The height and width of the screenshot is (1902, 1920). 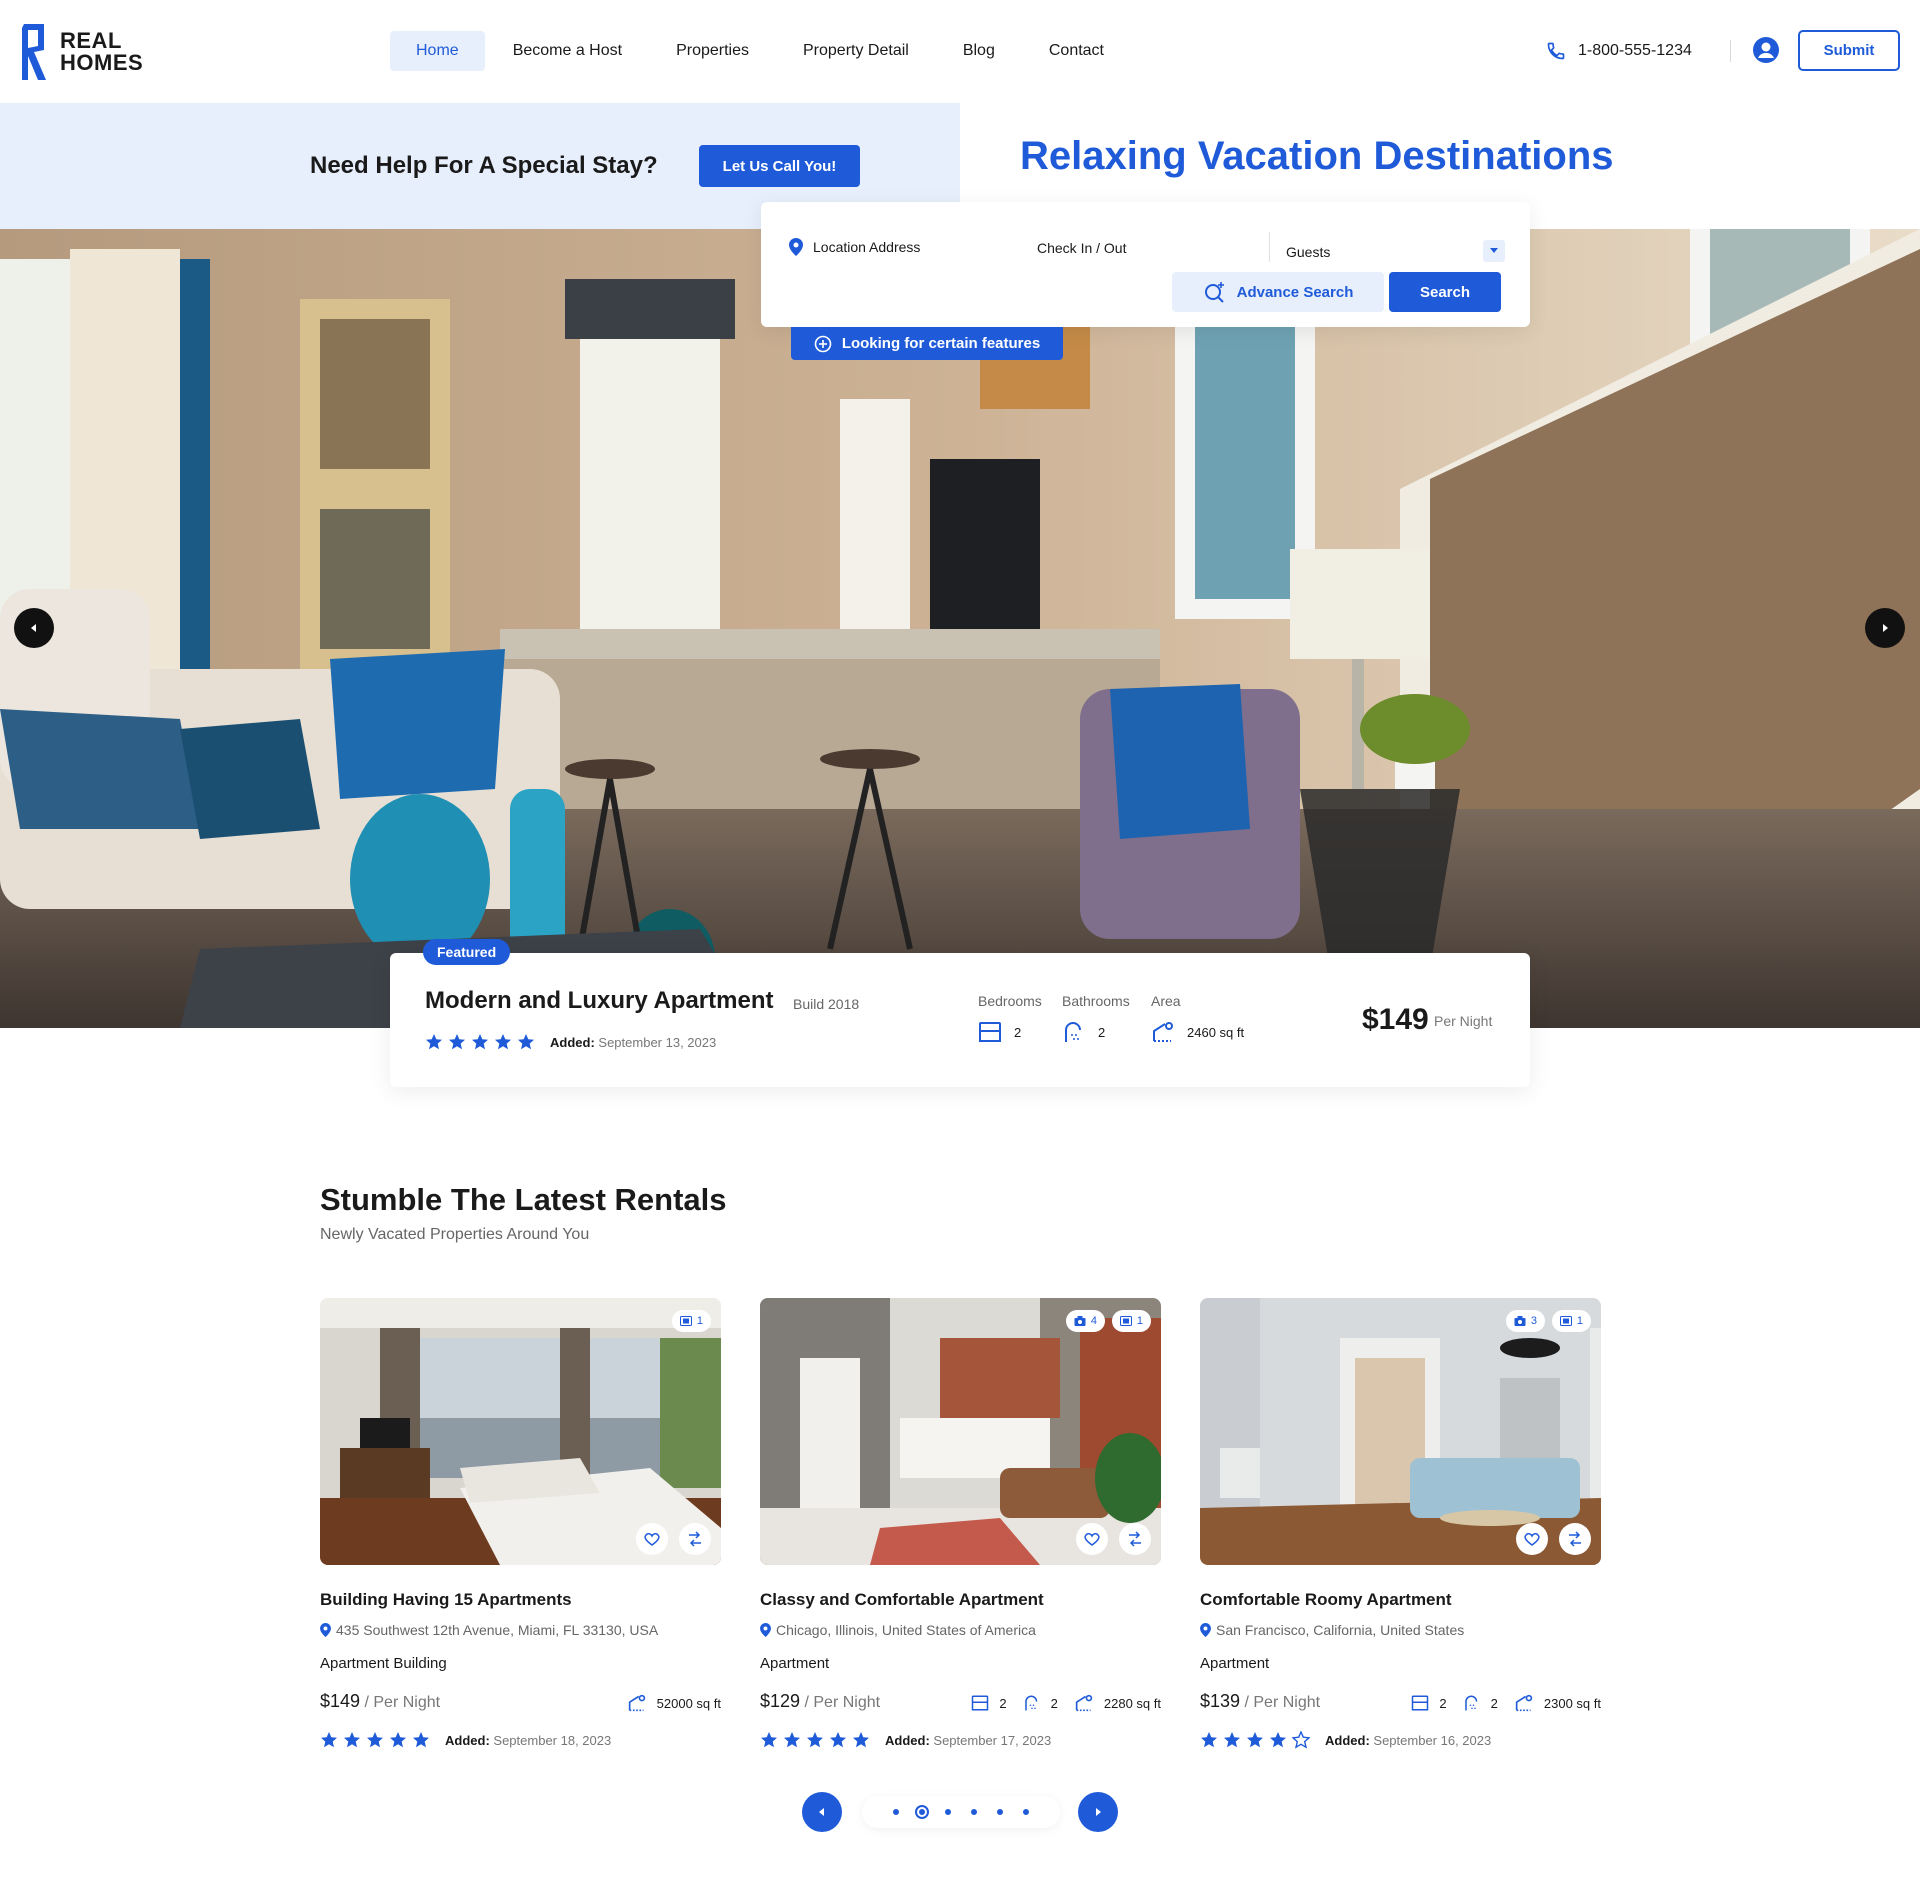 I want to click on property-added: Added: September 18, 2023, so click(x=528, y=1740).